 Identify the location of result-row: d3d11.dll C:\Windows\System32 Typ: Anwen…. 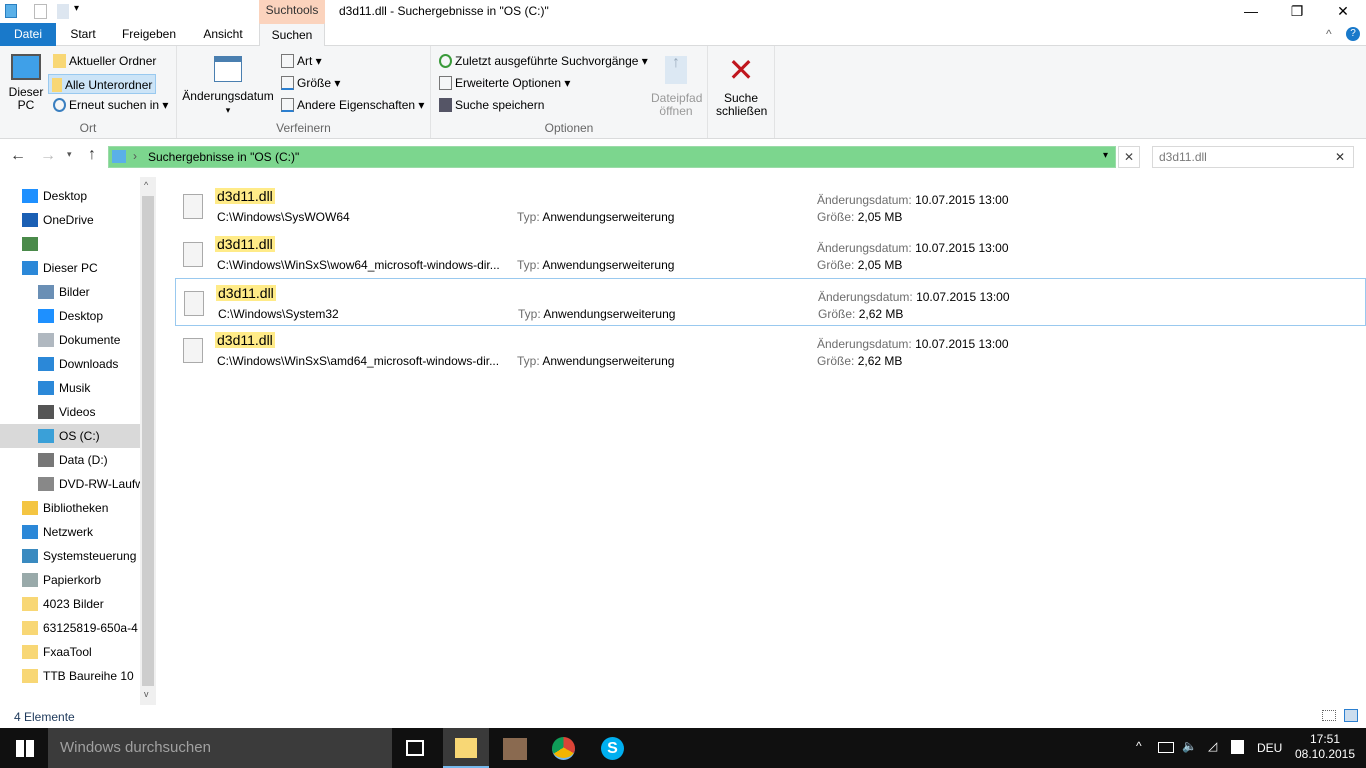
(770, 302).